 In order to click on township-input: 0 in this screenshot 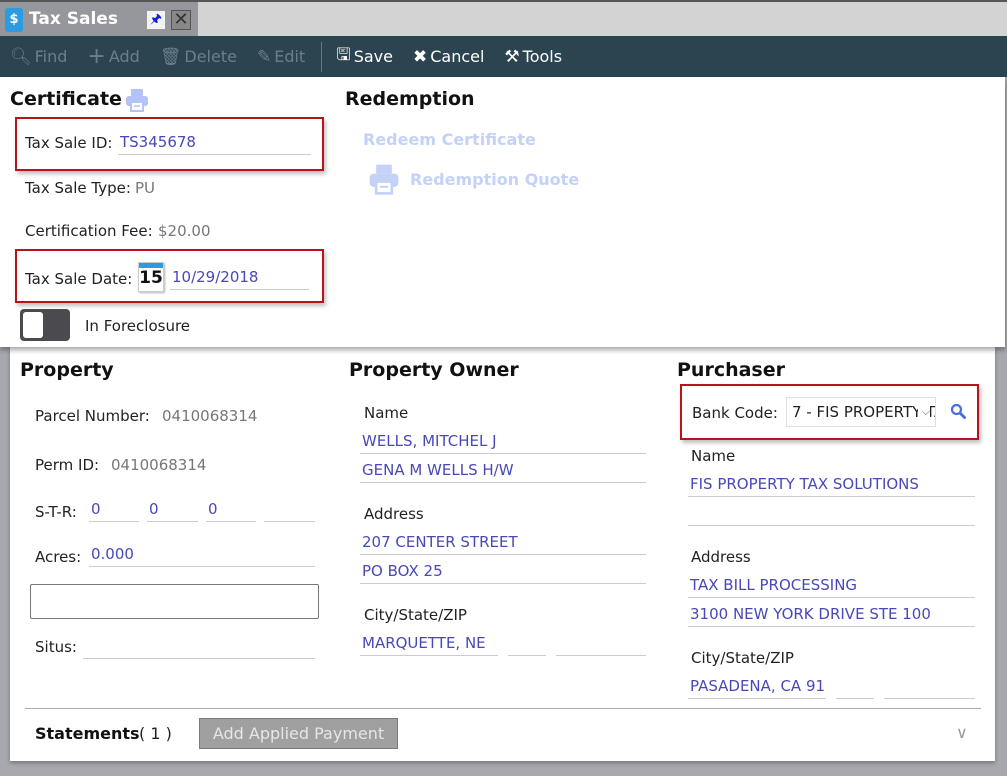, I will do `click(172, 510)`.